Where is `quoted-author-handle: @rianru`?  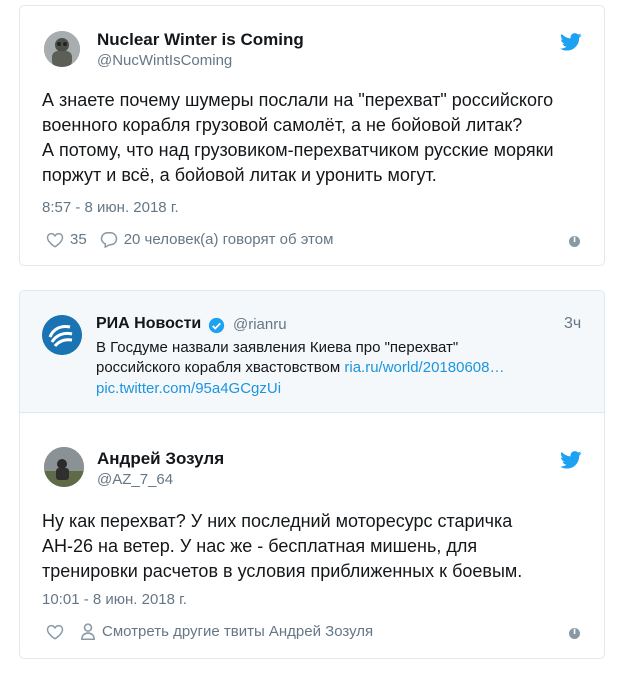
quoted-author-handle: @rianru is located at coordinates (260, 324).